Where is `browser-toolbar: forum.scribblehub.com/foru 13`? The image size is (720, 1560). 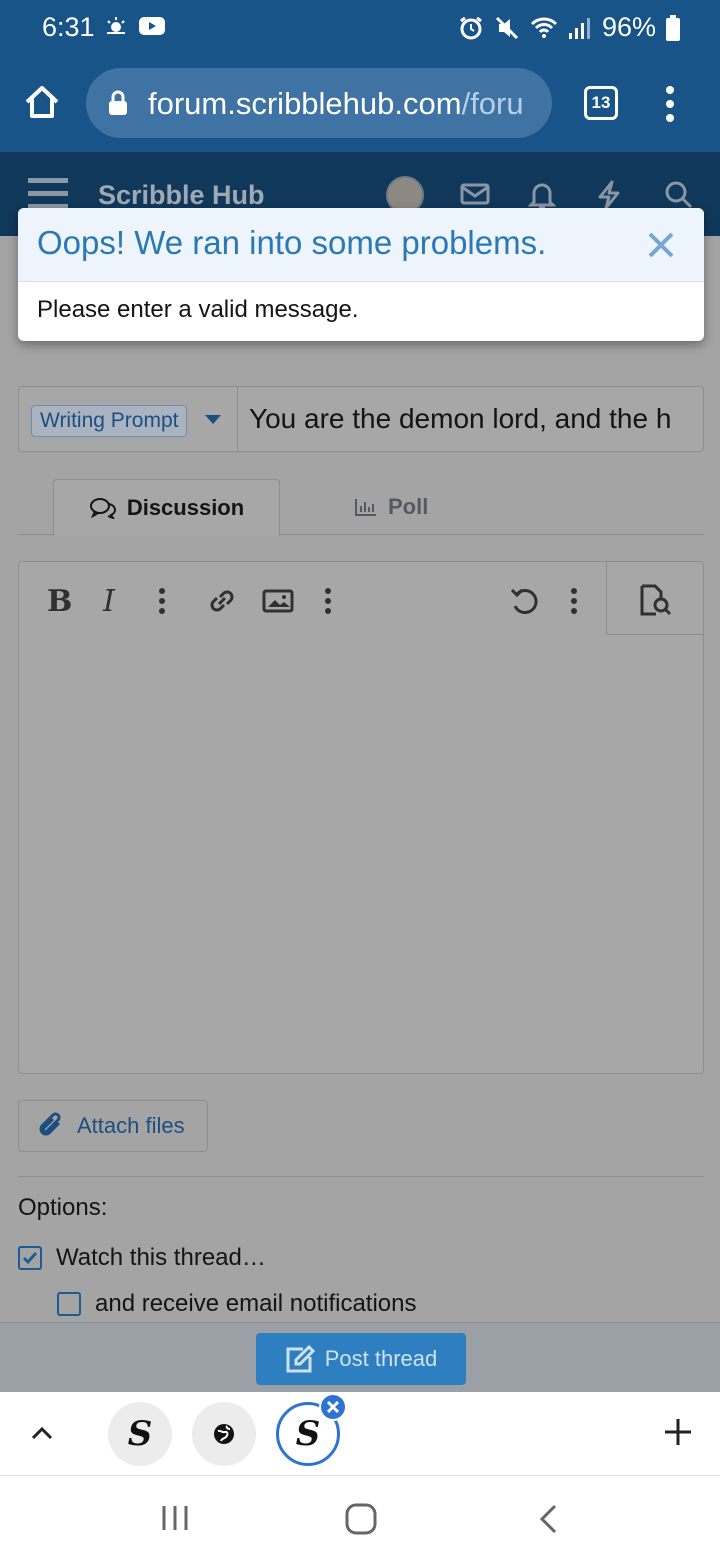
browser-toolbar: forum.scribblehub.com/foru 13 is located at coordinates (360, 103).